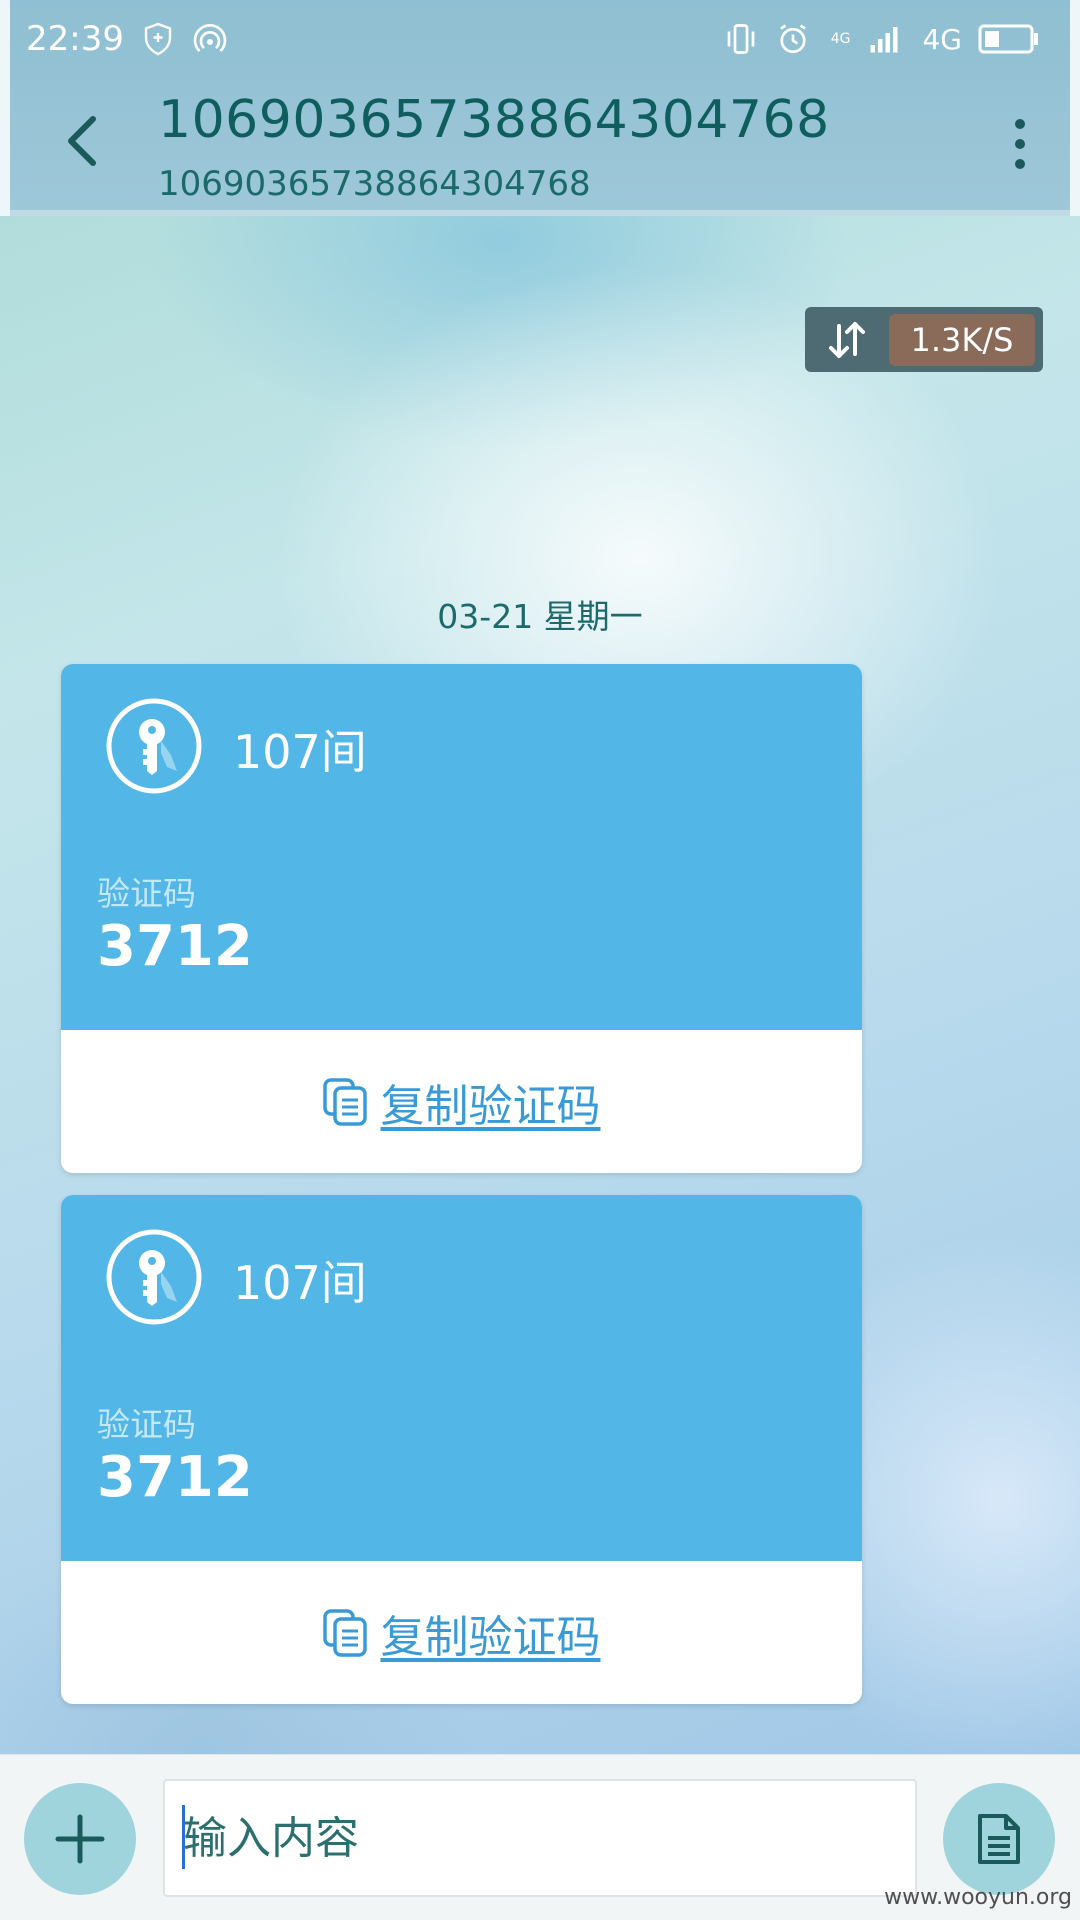 The image size is (1080, 1920). What do you see at coordinates (494, 120) in the screenshot?
I see `conversation-title: 106903657388643047​68` at bounding box center [494, 120].